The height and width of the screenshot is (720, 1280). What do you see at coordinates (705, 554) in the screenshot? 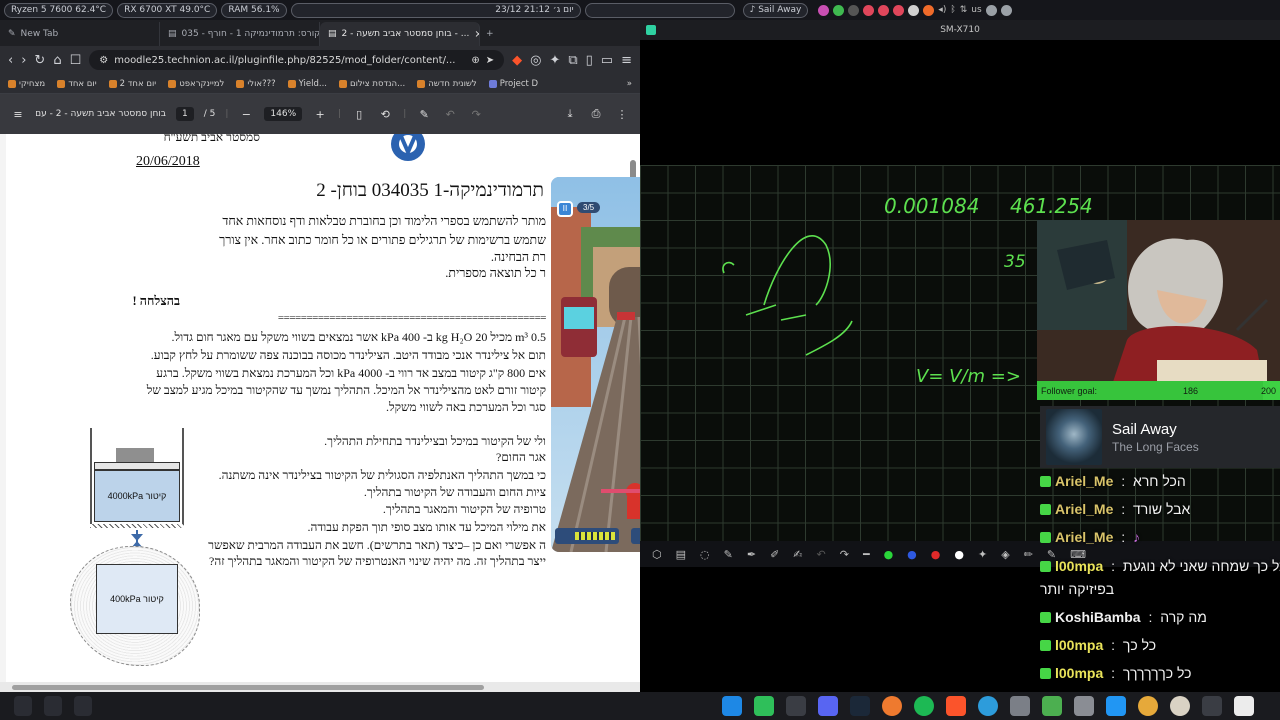
I see `lasso-icon: ◌` at bounding box center [705, 554].